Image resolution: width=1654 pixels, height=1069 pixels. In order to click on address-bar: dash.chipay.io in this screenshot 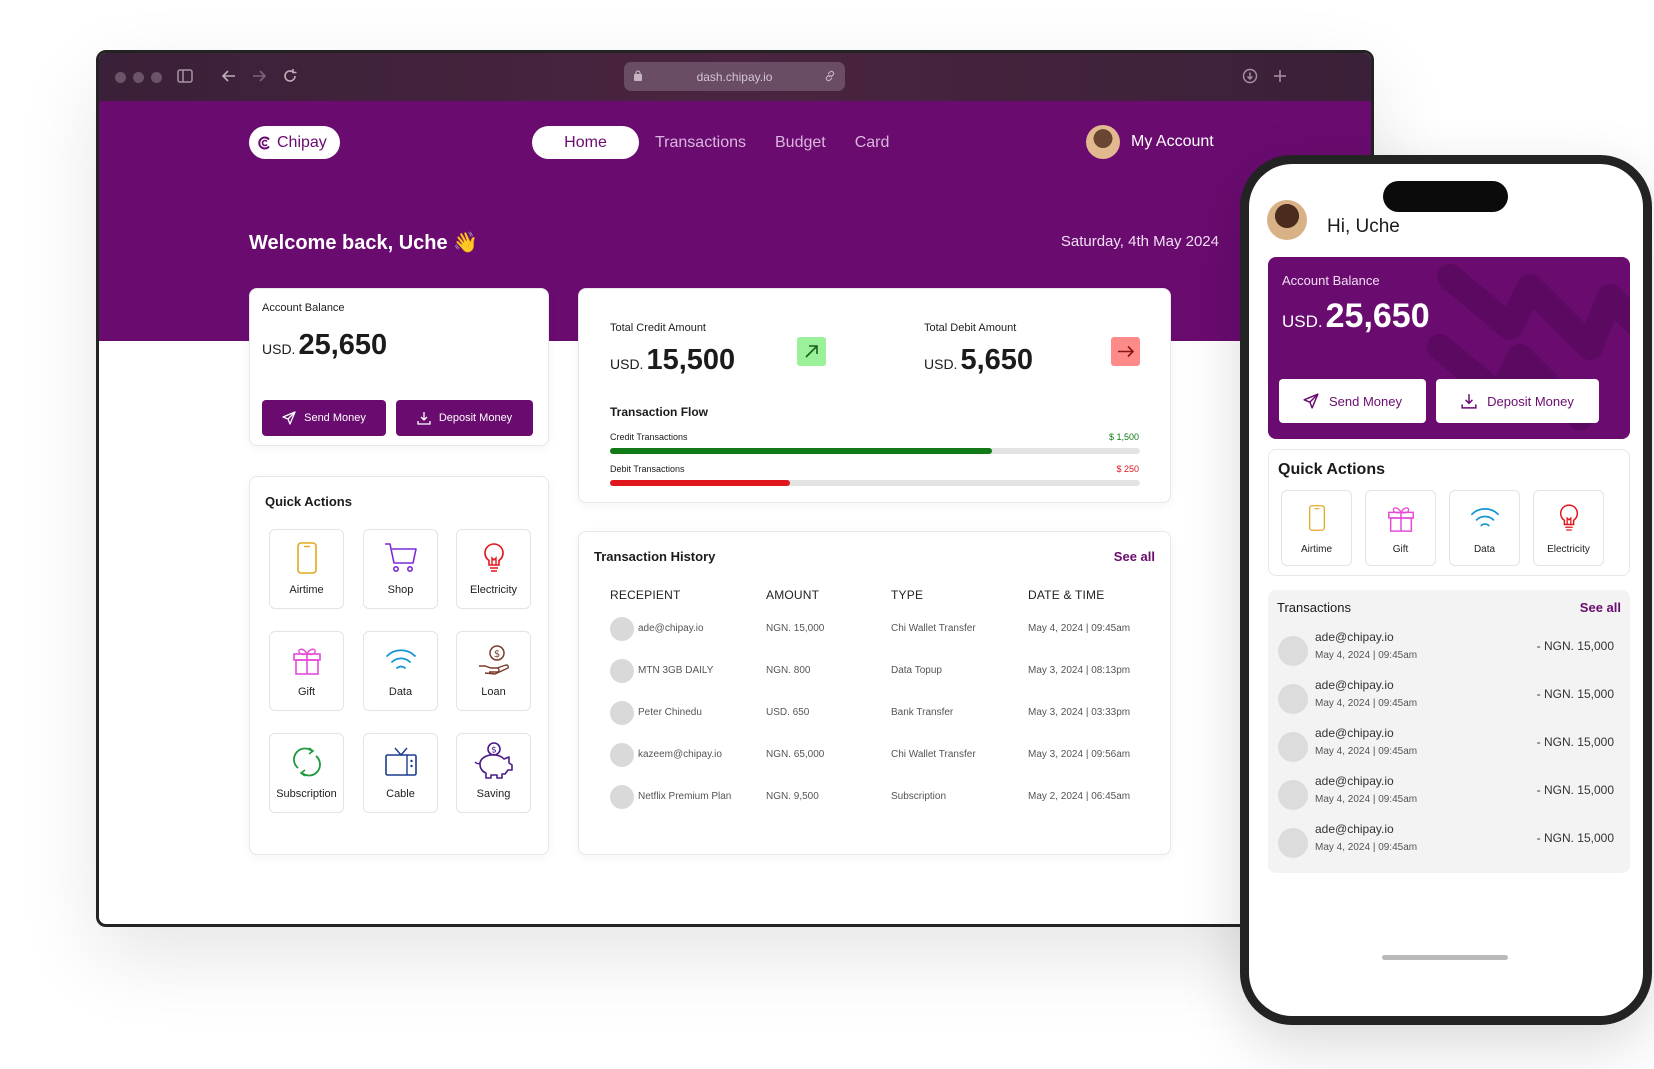, I will do `click(734, 76)`.